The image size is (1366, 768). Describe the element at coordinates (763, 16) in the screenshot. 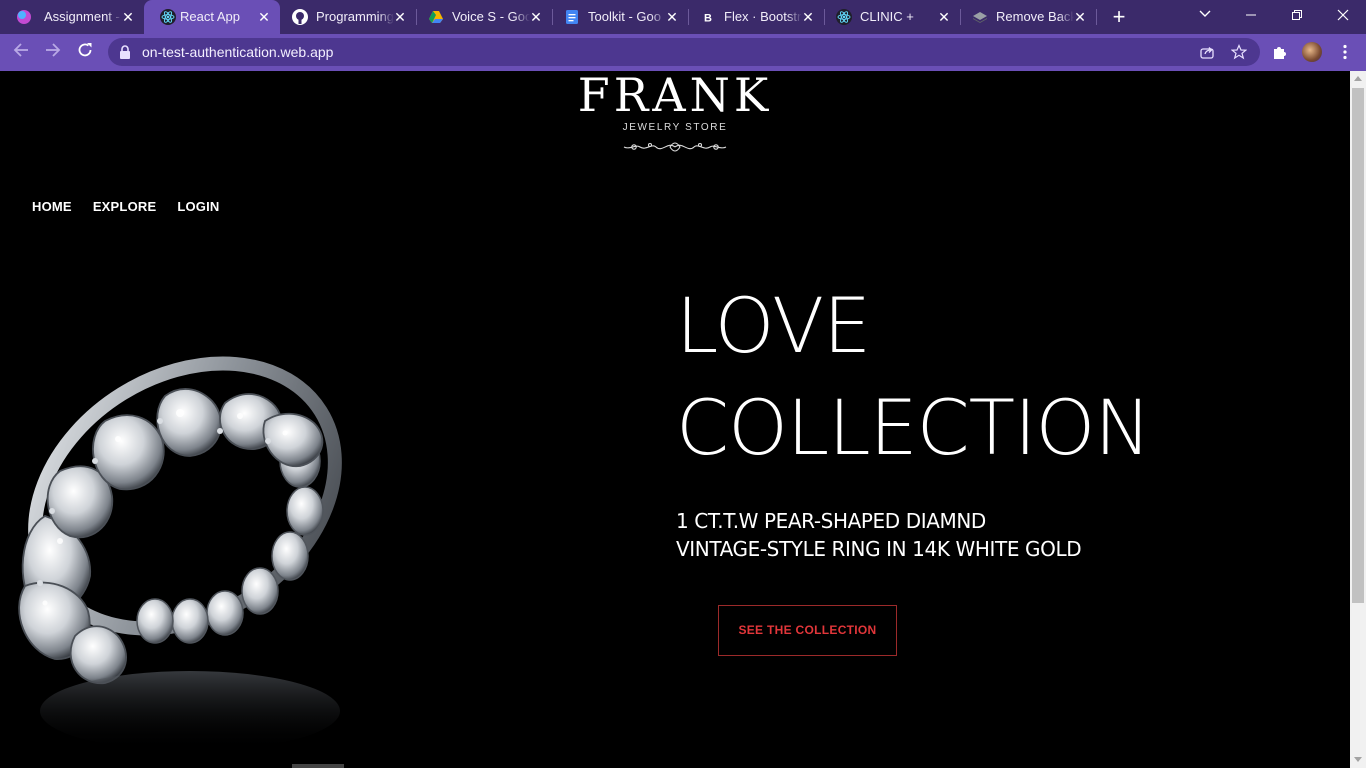

I see `tab-title: Flex · Bootstra` at that location.